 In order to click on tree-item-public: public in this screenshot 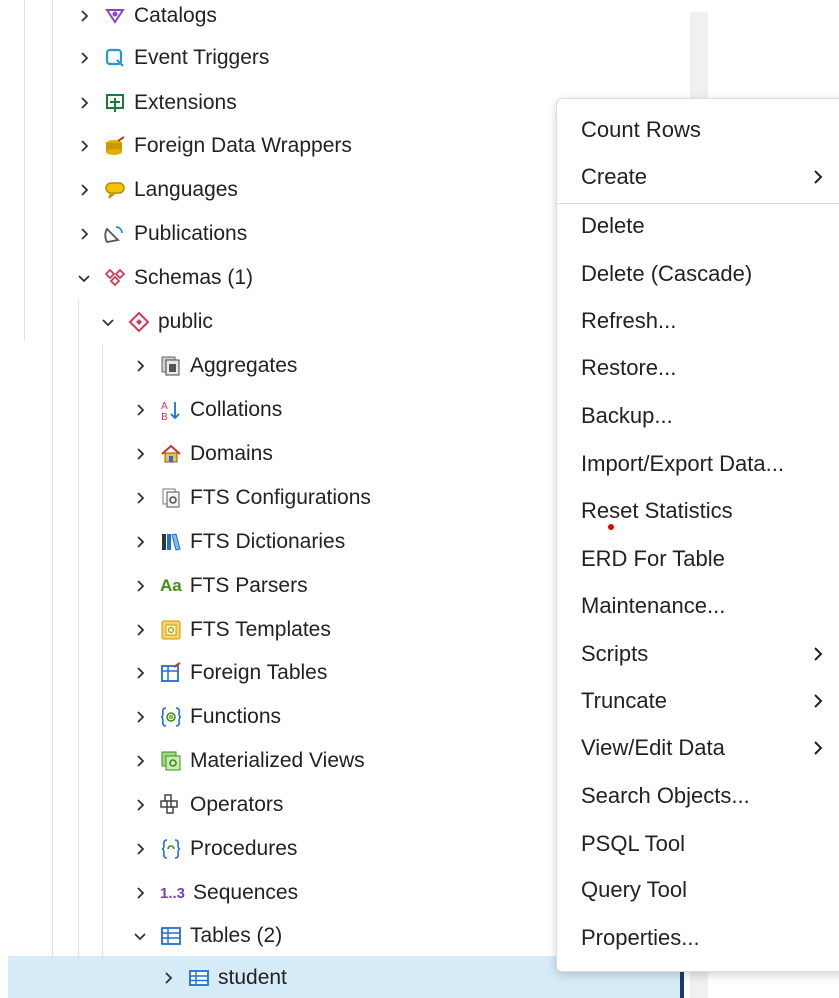, I will do `click(154, 322)`.